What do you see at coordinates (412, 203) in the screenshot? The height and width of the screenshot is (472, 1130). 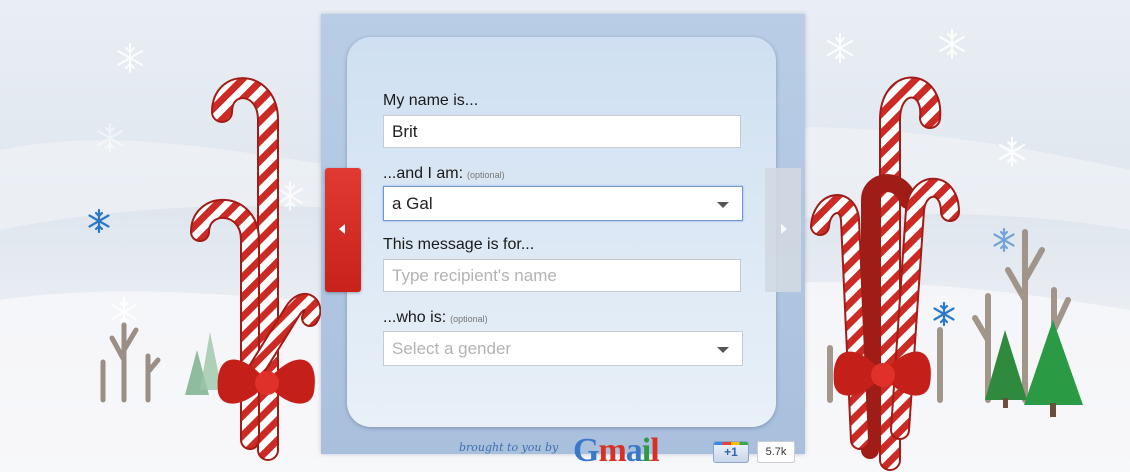 I see `sender-gender-value: a Gal` at bounding box center [412, 203].